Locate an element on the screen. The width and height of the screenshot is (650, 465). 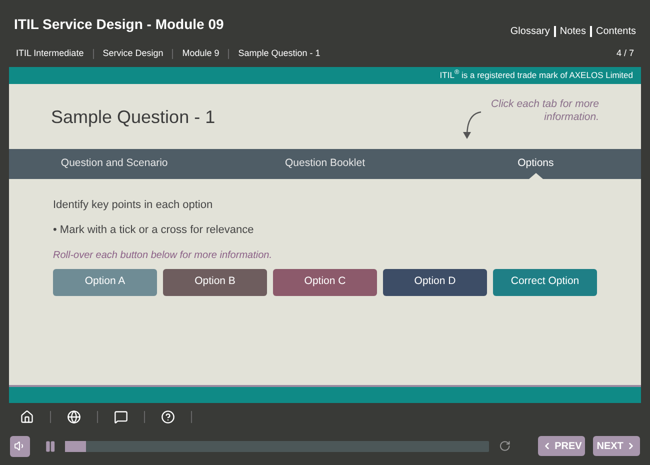
breadcrumb-item: Module 9 is located at coordinates (201, 53).